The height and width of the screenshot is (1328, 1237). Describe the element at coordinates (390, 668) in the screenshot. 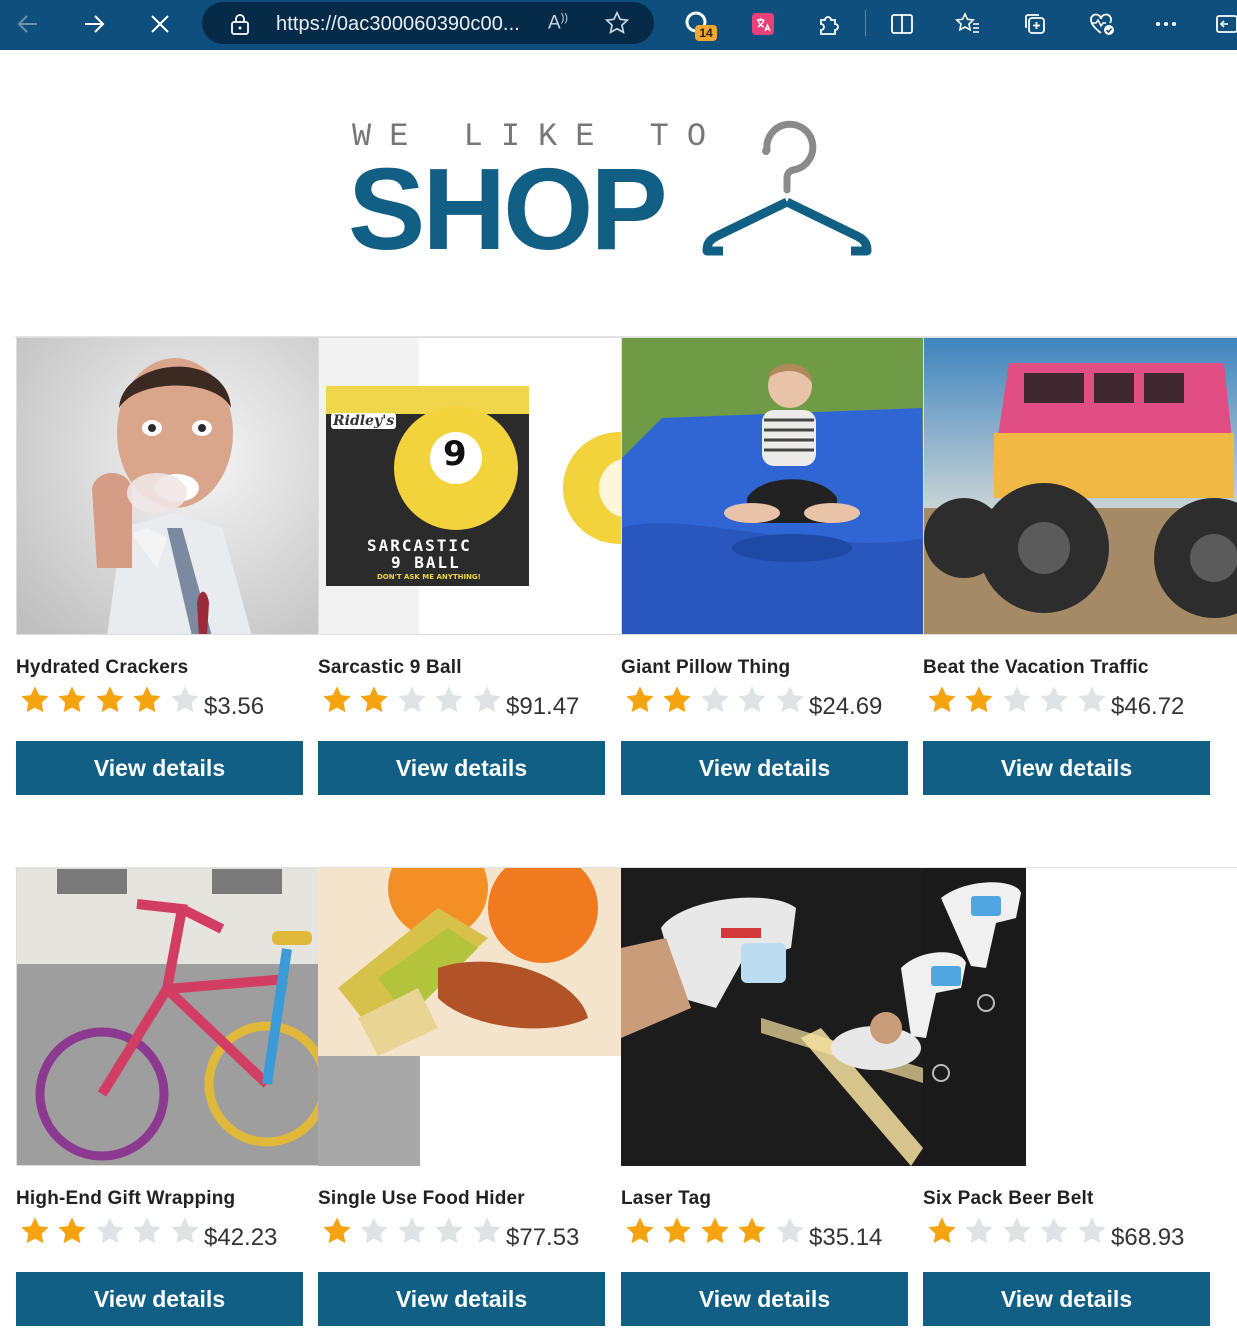

I see `product-name: Sarcastic 9 Ball` at that location.